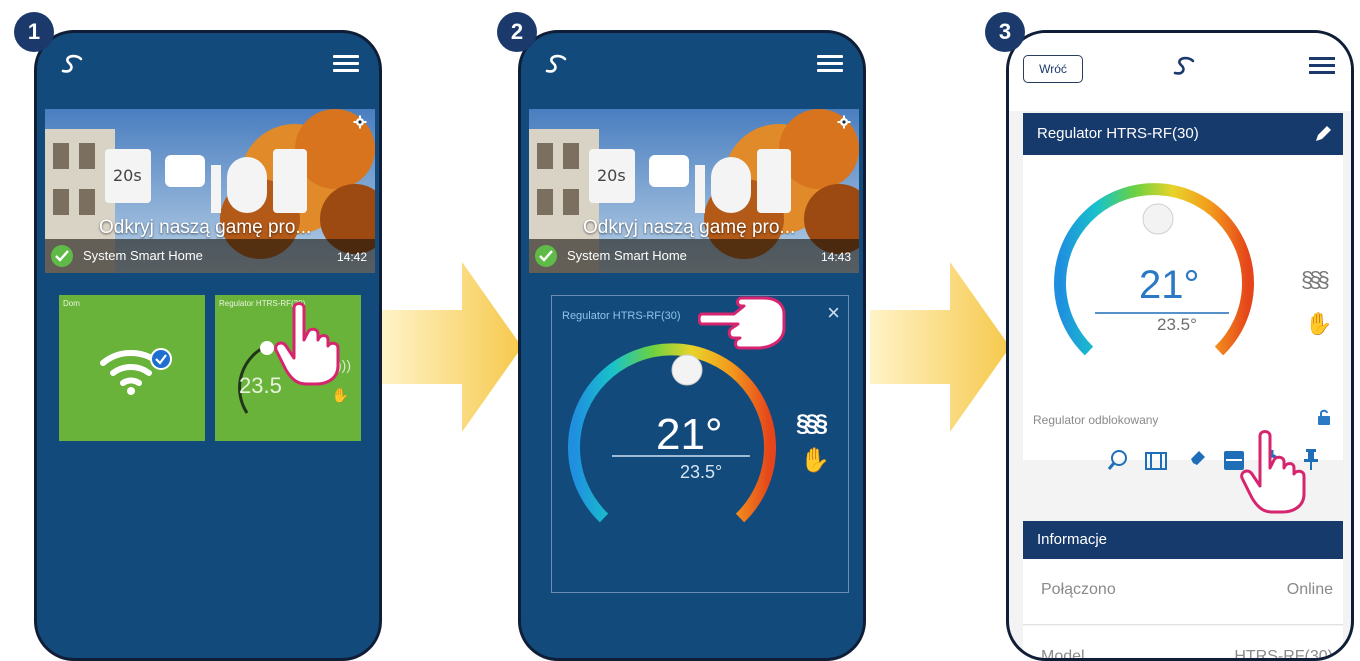 Image resolution: width=1360 pixels, height=661 pixels. Describe the element at coordinates (1053, 69) in the screenshot. I see `back-button: Wróć` at that location.